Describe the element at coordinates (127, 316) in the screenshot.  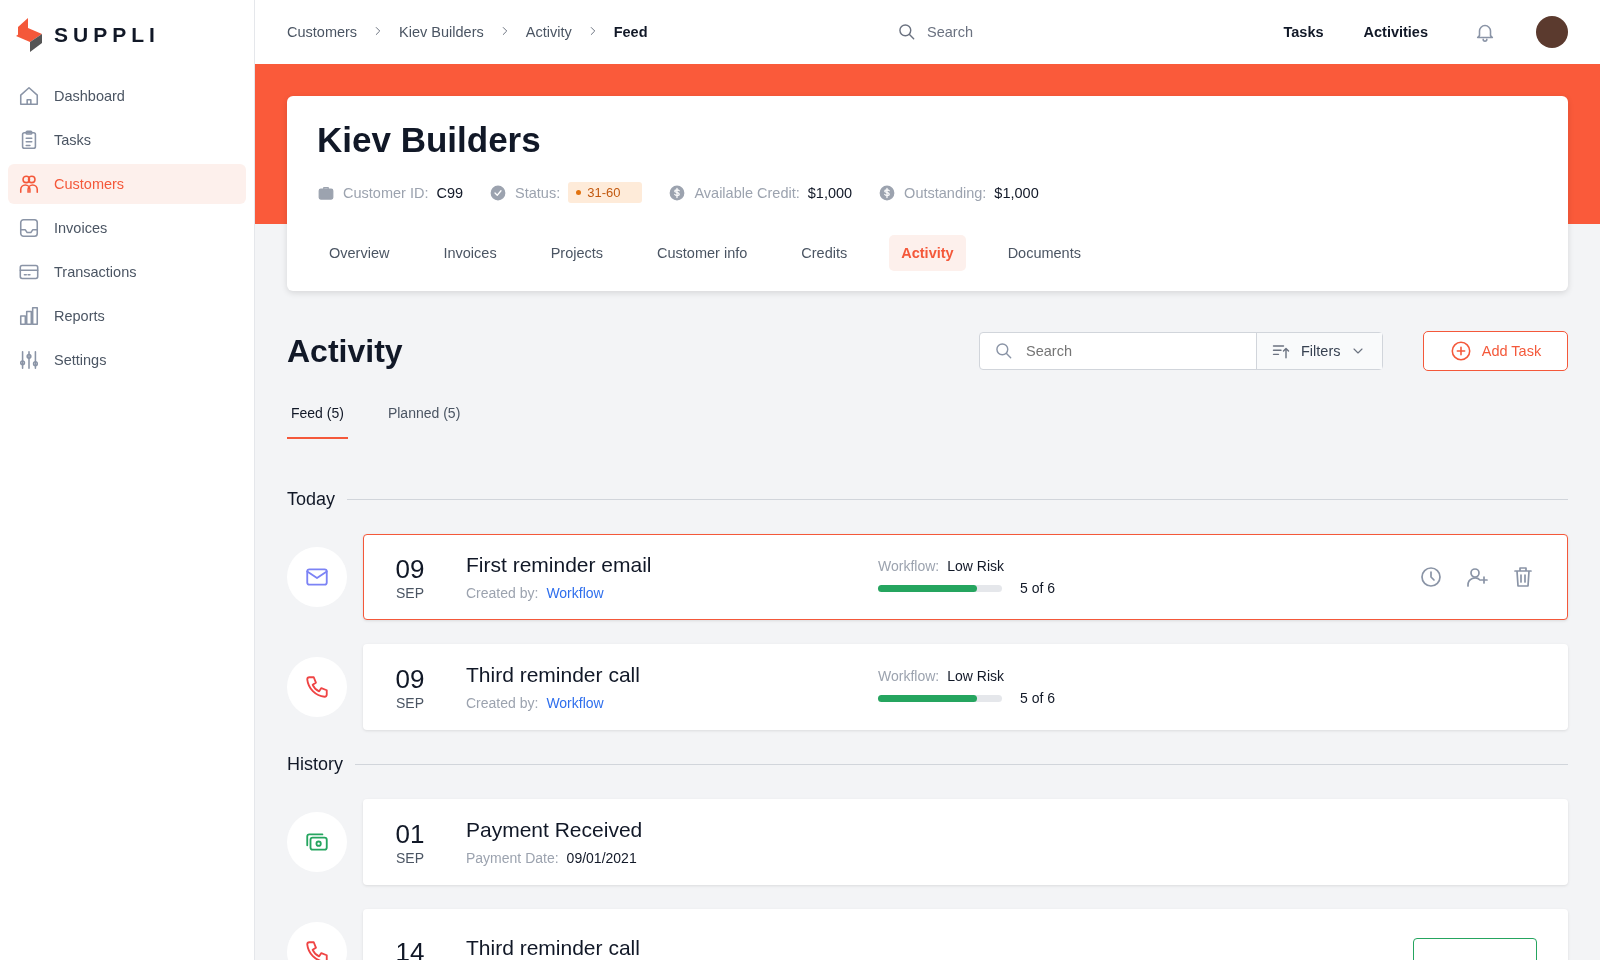
I see `sidebar-item: Reports` at that location.